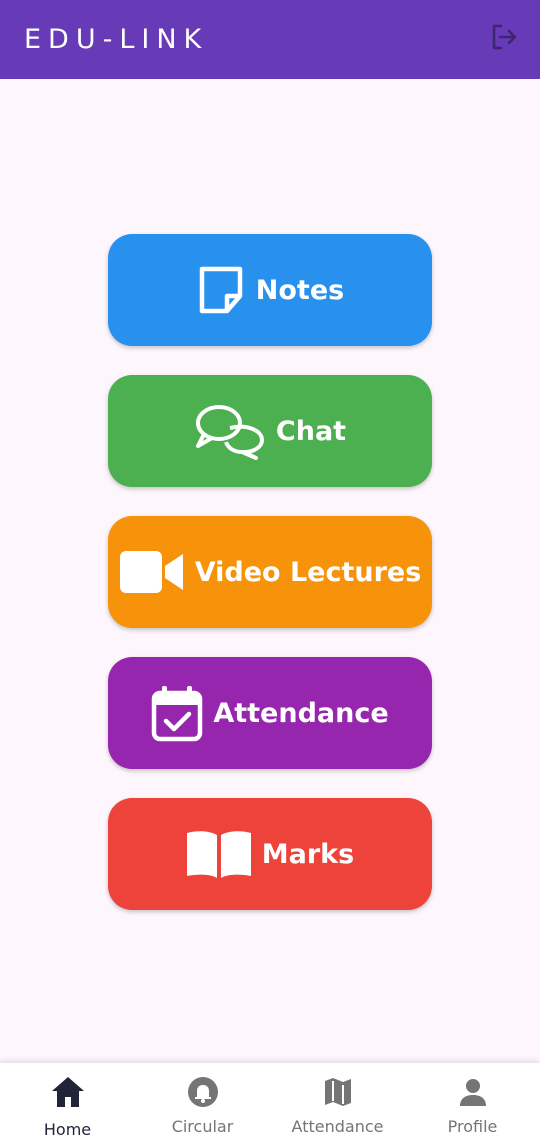 Image resolution: width=540 pixels, height=1148 pixels. Describe the element at coordinates (116, 39) in the screenshot. I see `app-title: EDU-LINK` at that location.